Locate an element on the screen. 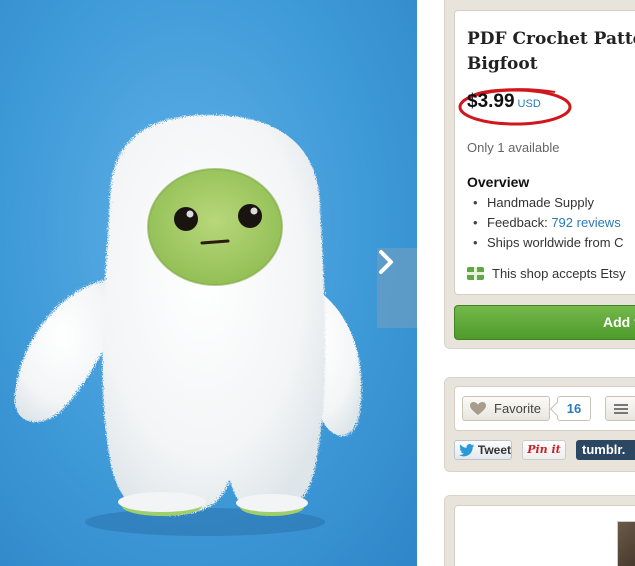 This screenshot has height=566, width=635. favorite-label: Favorite is located at coordinates (517, 408).